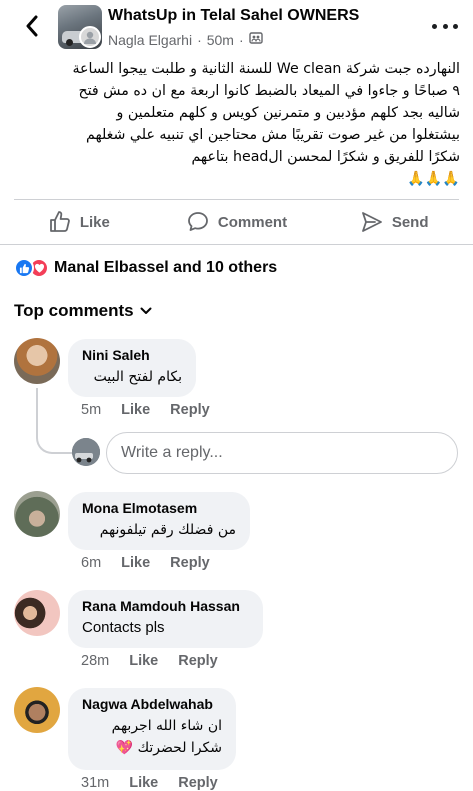 The width and height of the screenshot is (473, 791). I want to click on comment-time: 6m, so click(91, 563).